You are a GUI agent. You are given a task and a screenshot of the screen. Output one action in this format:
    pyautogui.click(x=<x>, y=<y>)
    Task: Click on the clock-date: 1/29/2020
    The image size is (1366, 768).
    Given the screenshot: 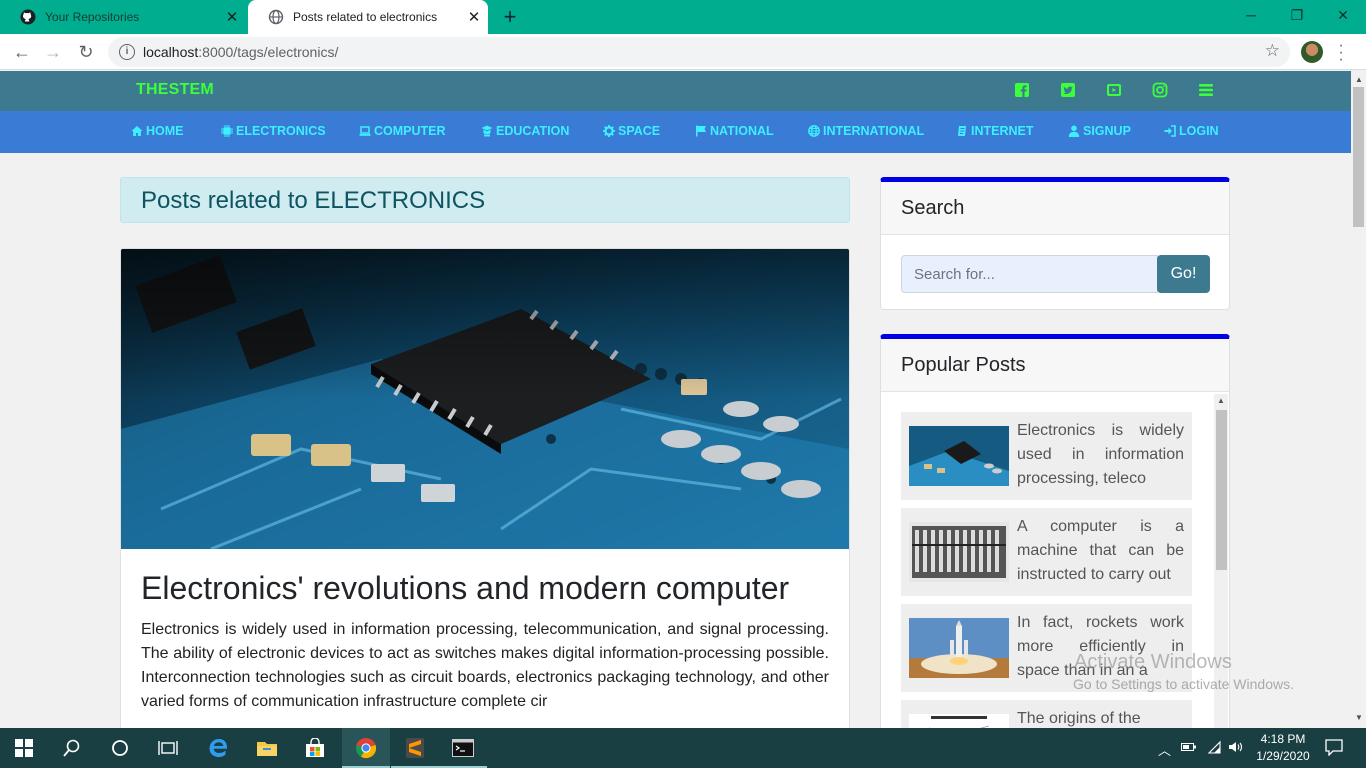 What is the action you would take?
    pyautogui.click(x=1283, y=756)
    